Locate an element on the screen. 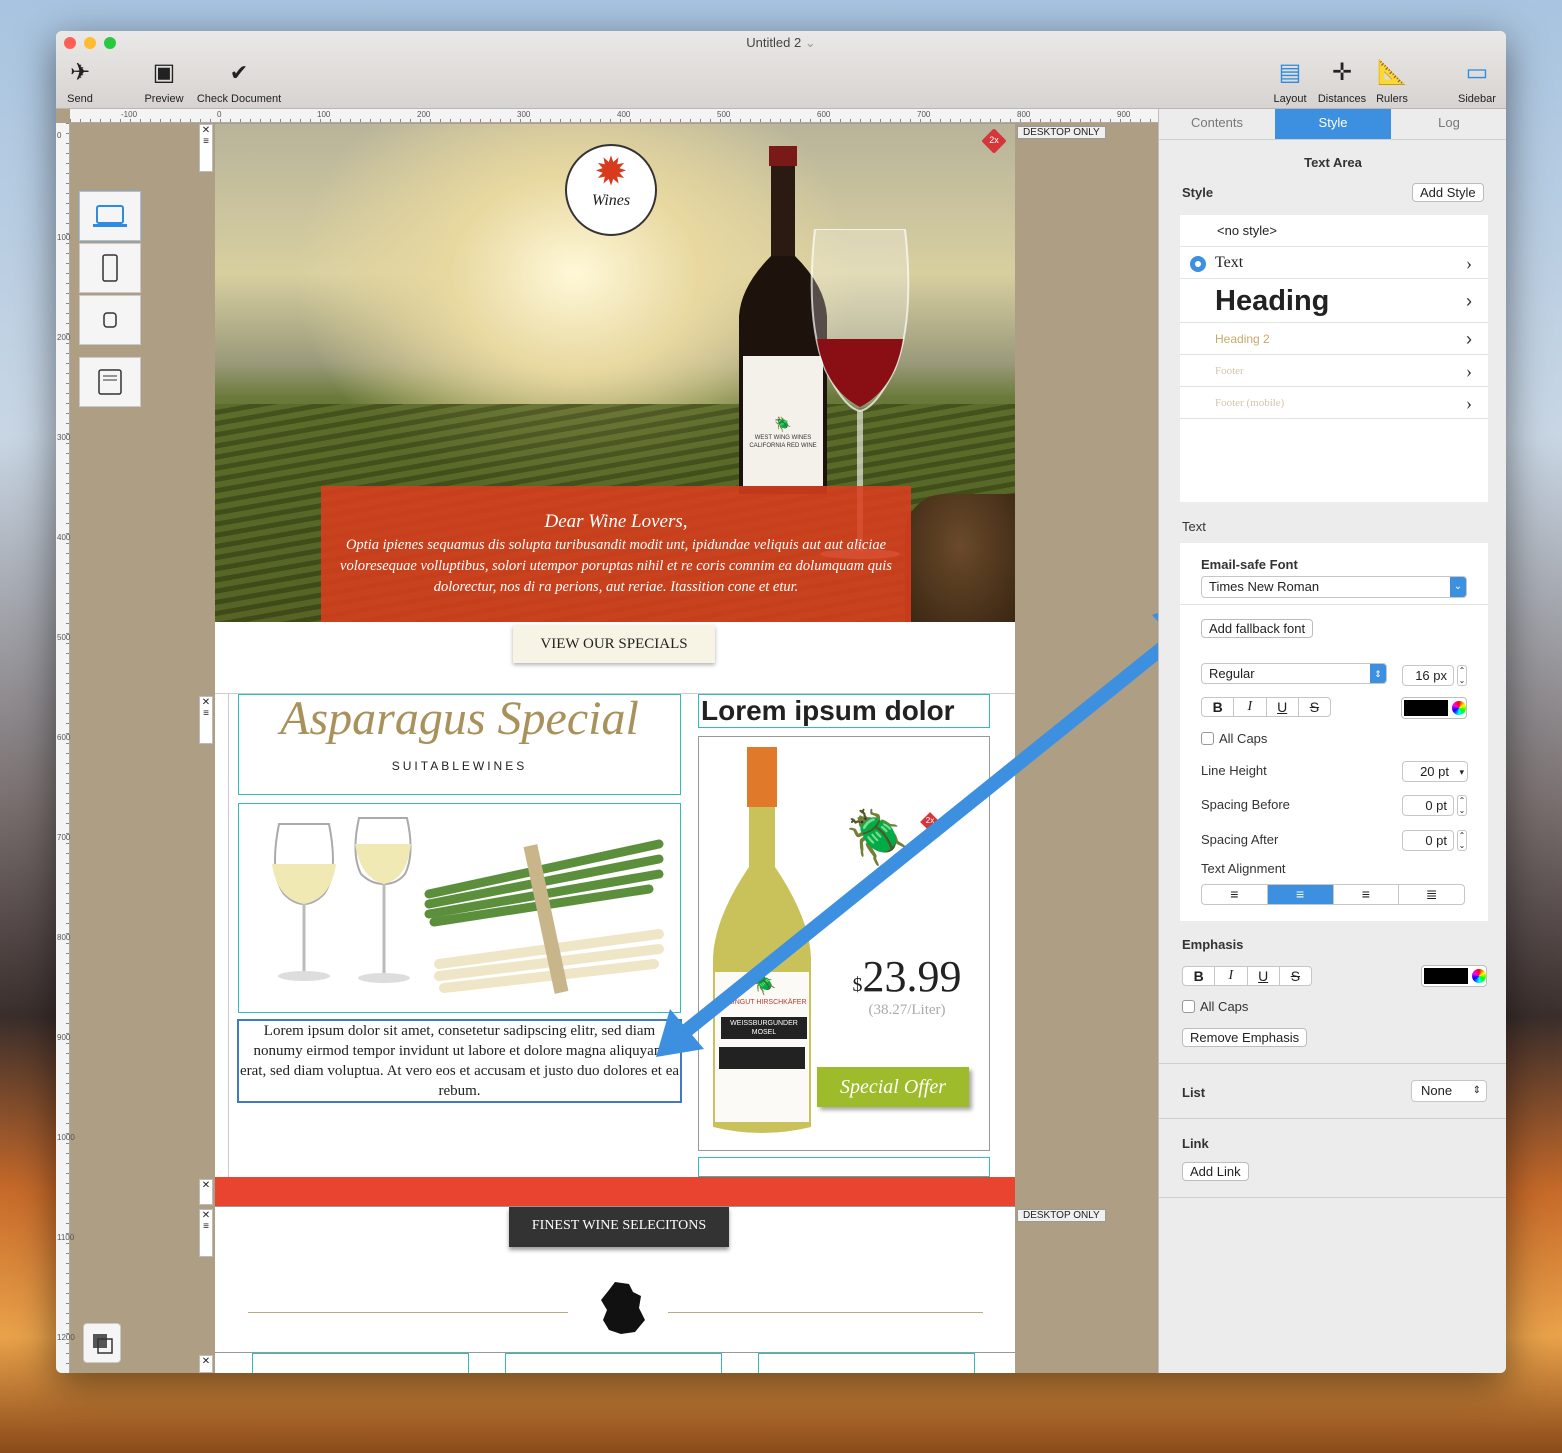 The height and width of the screenshot is (1453, 1562). tab-style: Style is located at coordinates (1333, 124).